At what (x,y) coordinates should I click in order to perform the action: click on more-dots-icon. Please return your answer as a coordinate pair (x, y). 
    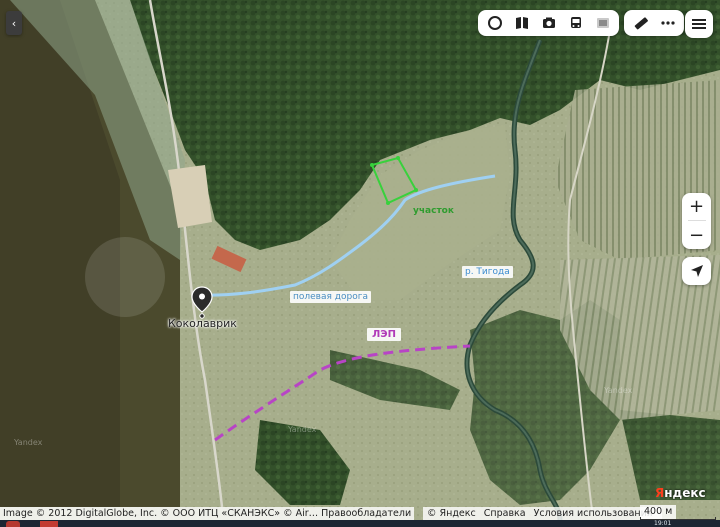
    Looking at the image, I should click on (667, 23).